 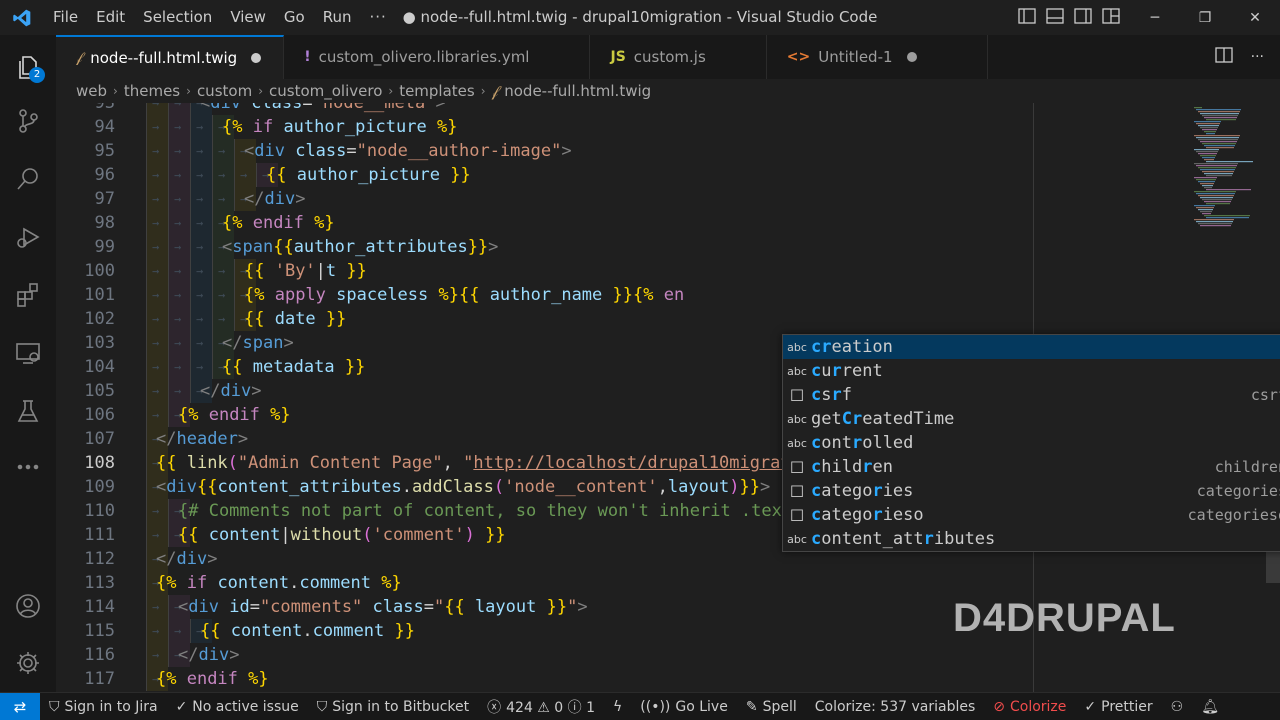 What do you see at coordinates (877, 57) in the screenshot?
I see `tab-untitled-1: <> Untitled-1` at bounding box center [877, 57].